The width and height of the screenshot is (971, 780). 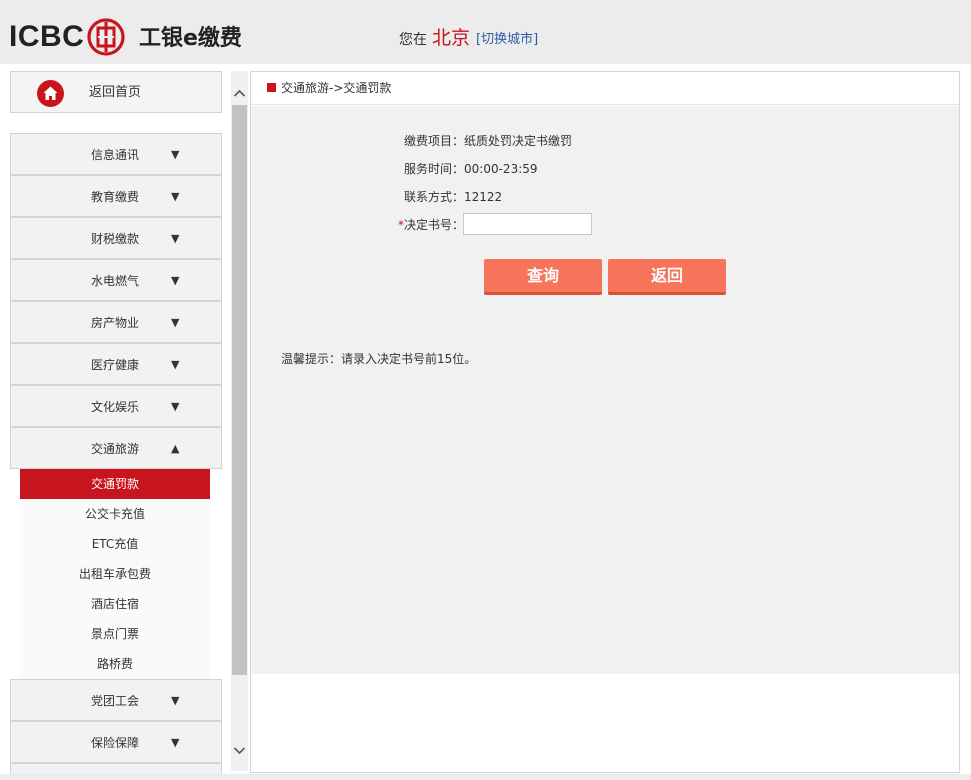 I want to click on sidebar-item-label: 信息通讯, so click(x=115, y=155).